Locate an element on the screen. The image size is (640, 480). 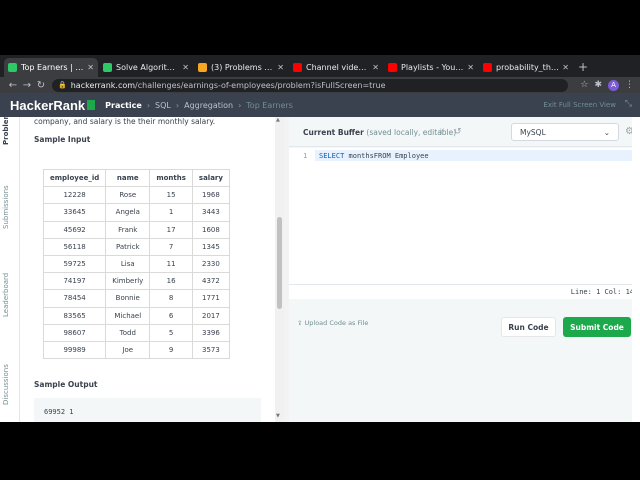
table-row: 45692 Frank 17 1608 is located at coordinates (136, 229).